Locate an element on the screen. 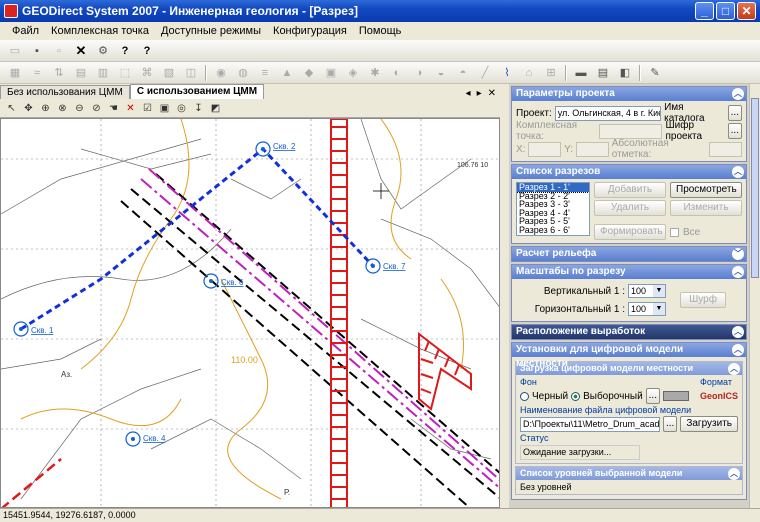 This screenshot has height=522, width=760. tool-icon: ▲ is located at coordinates (287, 73).